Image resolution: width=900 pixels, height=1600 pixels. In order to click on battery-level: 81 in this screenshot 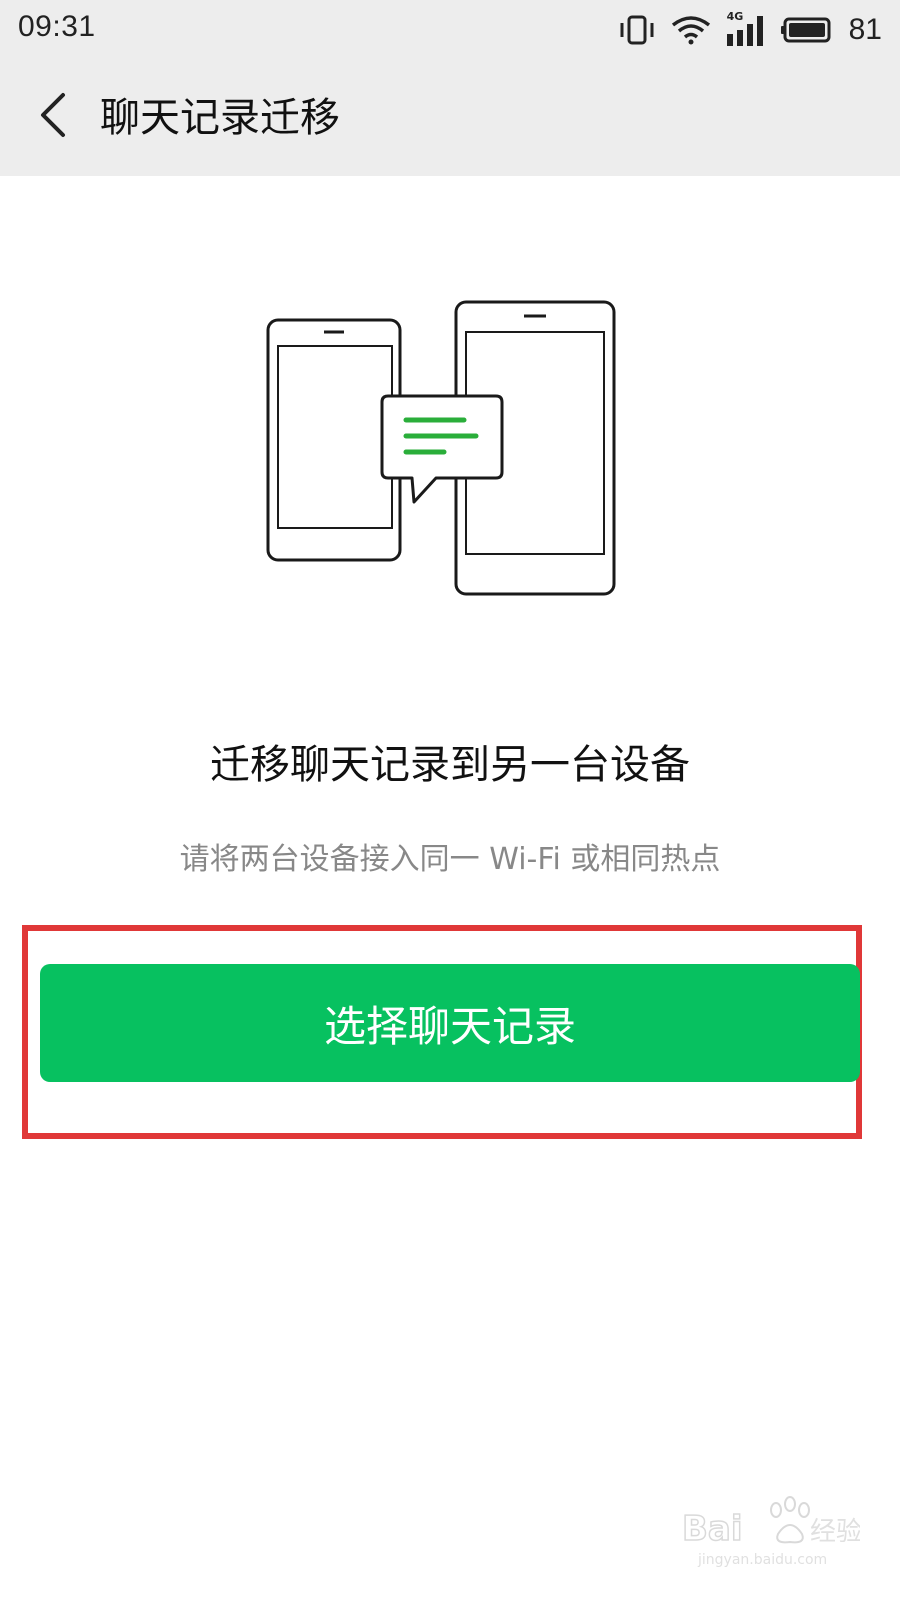, I will do `click(865, 29)`.